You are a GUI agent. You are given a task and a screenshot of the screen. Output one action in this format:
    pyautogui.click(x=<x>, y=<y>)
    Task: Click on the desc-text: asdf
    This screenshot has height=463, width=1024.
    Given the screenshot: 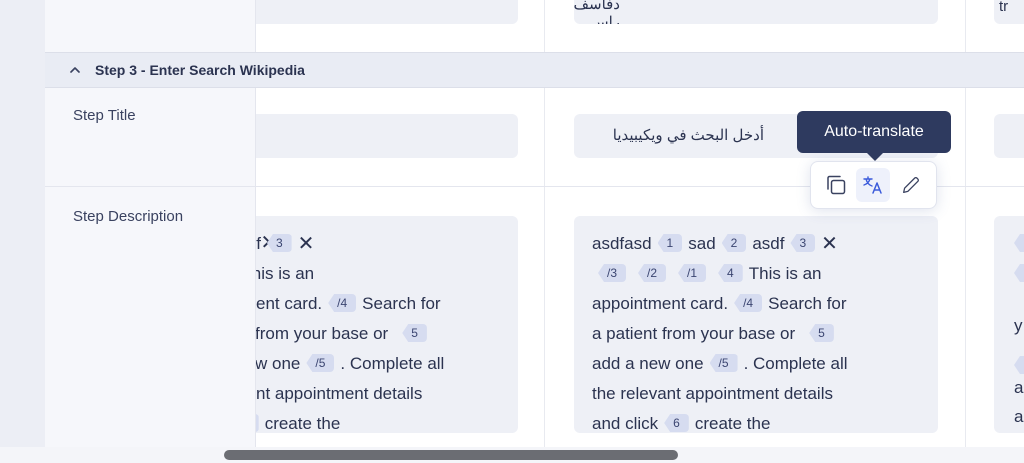 What is the action you would take?
    pyautogui.click(x=768, y=243)
    